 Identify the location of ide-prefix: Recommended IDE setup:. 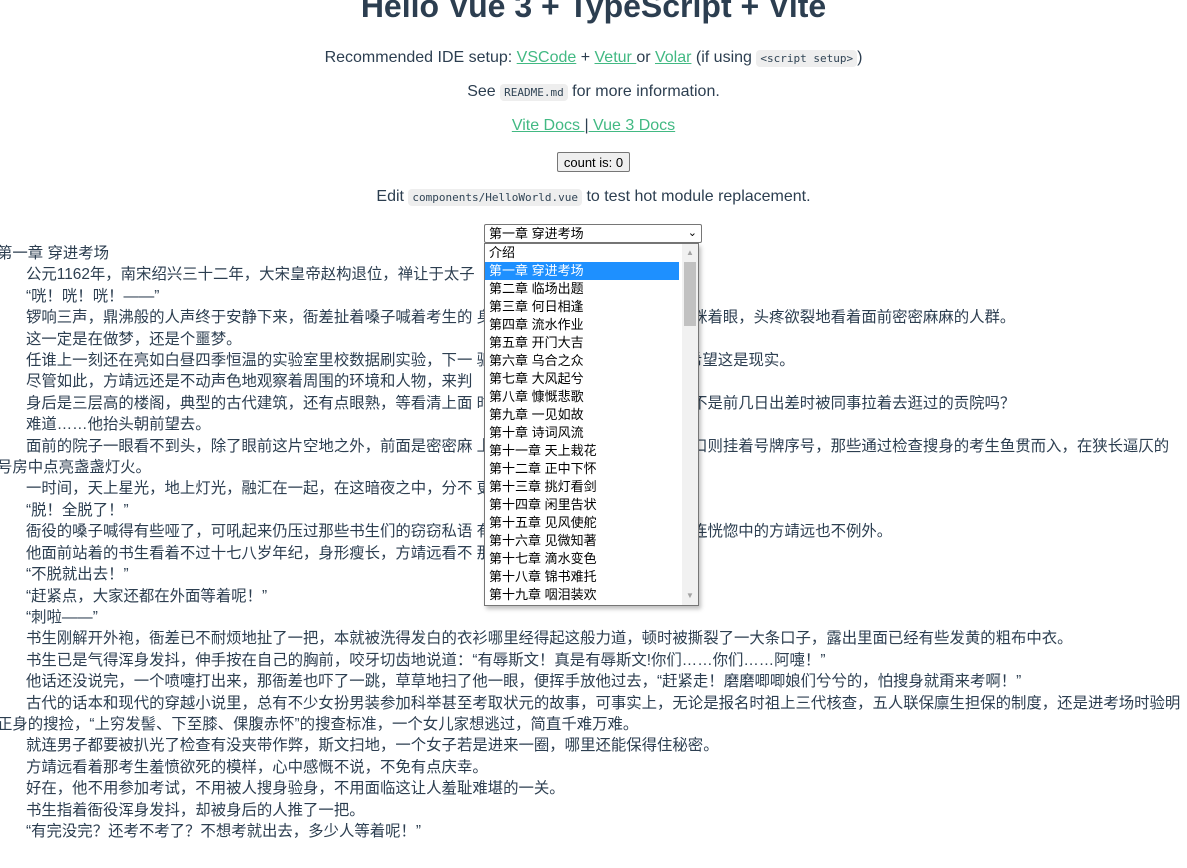
(420, 57).